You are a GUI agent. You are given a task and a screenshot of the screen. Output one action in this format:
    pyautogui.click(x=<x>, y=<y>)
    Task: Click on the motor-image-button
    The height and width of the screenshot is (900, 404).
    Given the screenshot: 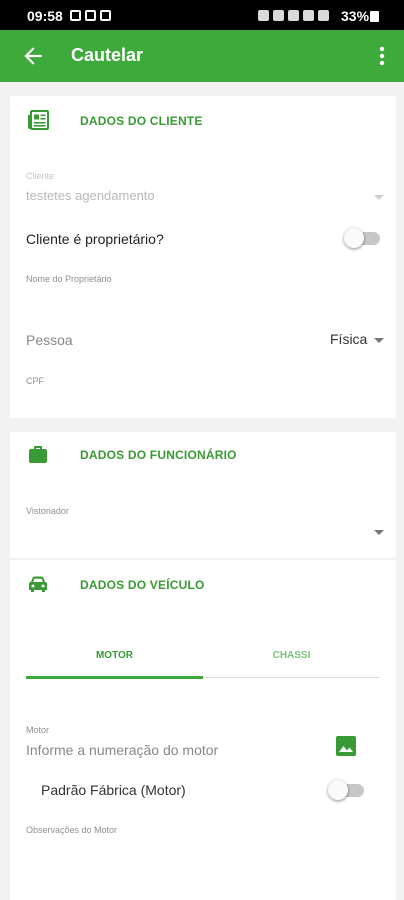 What is the action you would take?
    pyautogui.click(x=346, y=746)
    